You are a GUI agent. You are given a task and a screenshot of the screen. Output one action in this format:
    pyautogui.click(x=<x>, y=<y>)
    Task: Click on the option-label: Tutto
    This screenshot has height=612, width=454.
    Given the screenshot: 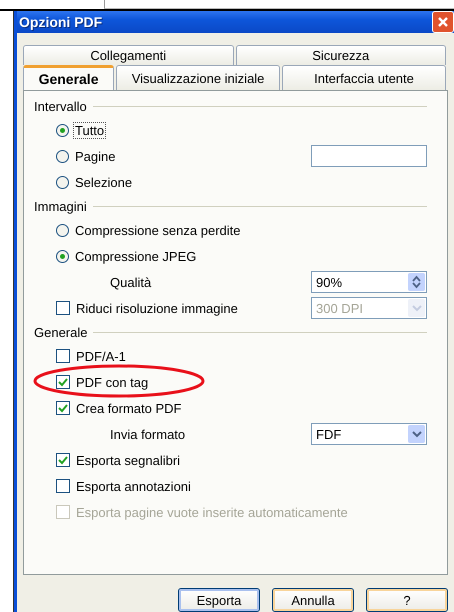 What is the action you would take?
    pyautogui.click(x=89, y=130)
    